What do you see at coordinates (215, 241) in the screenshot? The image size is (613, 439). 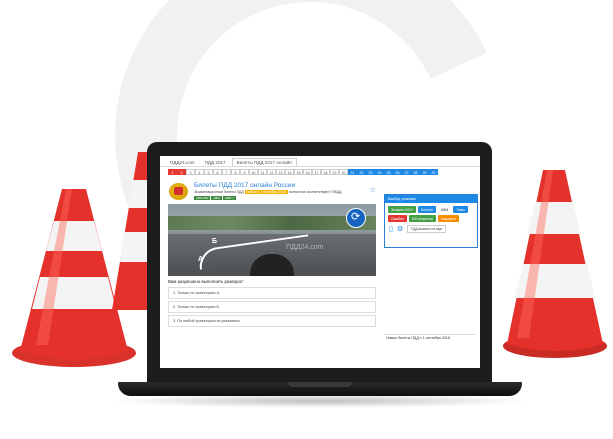 I see `trajectory-label-b: Б` at bounding box center [215, 241].